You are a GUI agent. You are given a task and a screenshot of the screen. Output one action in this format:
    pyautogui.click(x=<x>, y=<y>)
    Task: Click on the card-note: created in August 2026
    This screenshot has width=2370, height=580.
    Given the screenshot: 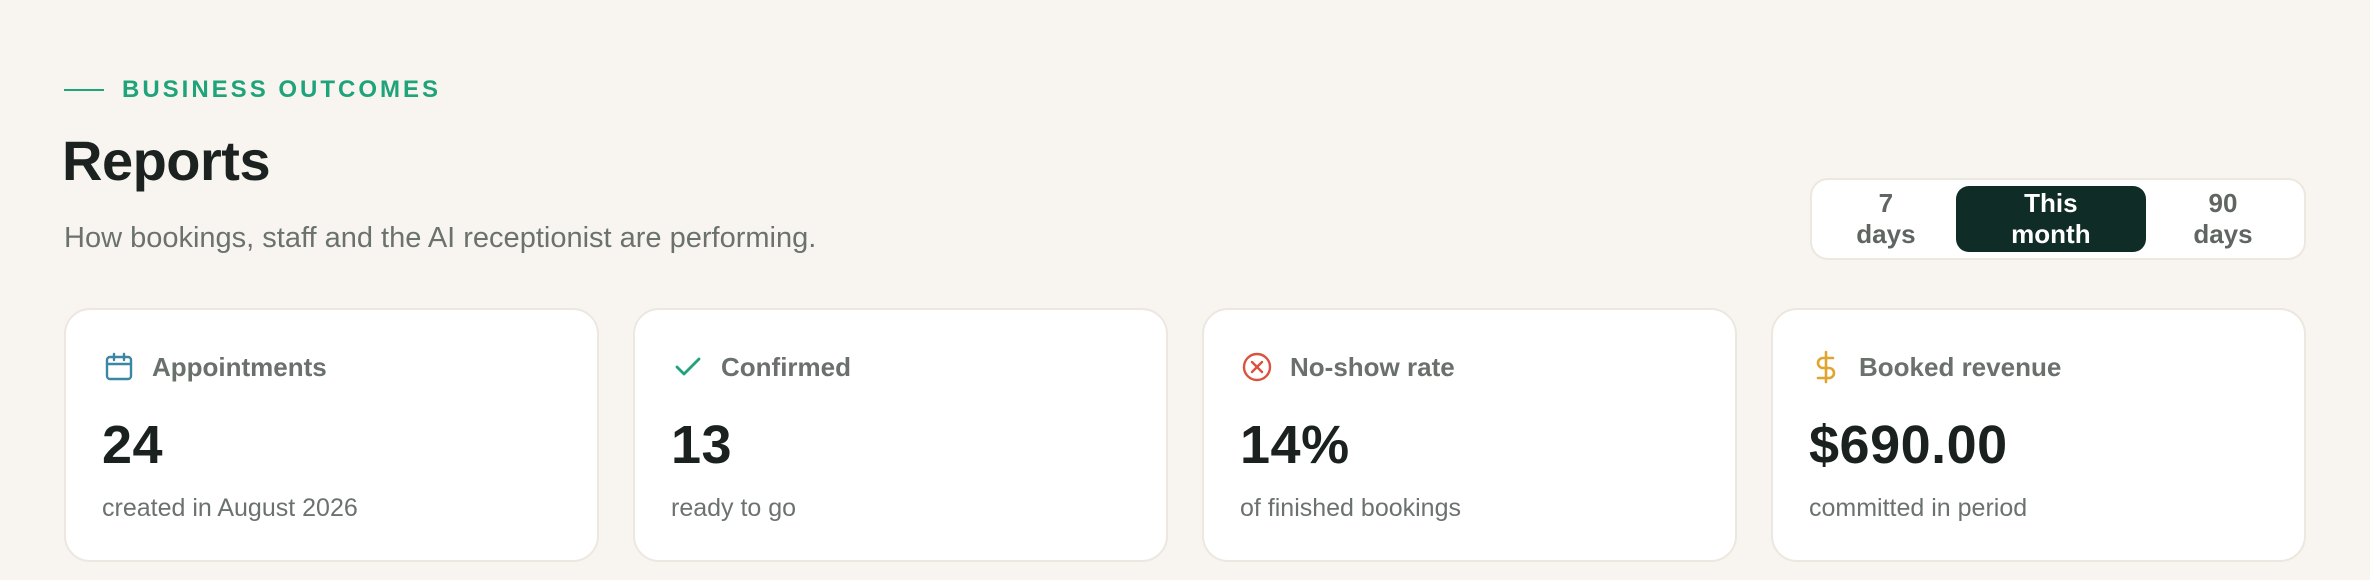 What is the action you would take?
    pyautogui.click(x=230, y=508)
    